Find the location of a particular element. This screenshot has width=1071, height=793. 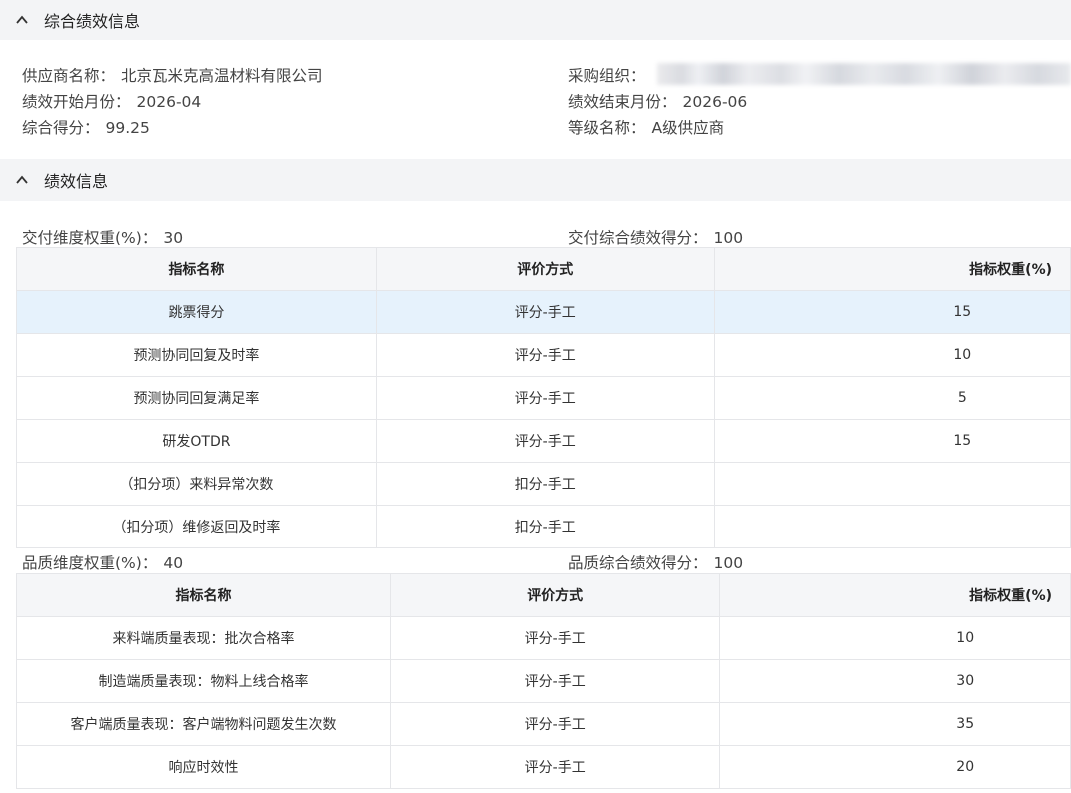

quality-weight-value: 40 is located at coordinates (173, 563).